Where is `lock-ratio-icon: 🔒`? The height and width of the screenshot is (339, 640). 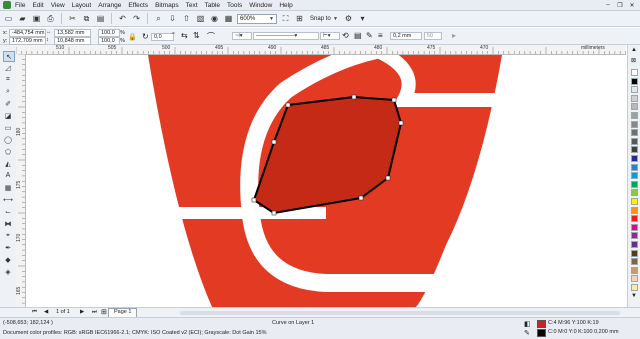
lock-ratio-icon: 🔒 is located at coordinates (132, 37).